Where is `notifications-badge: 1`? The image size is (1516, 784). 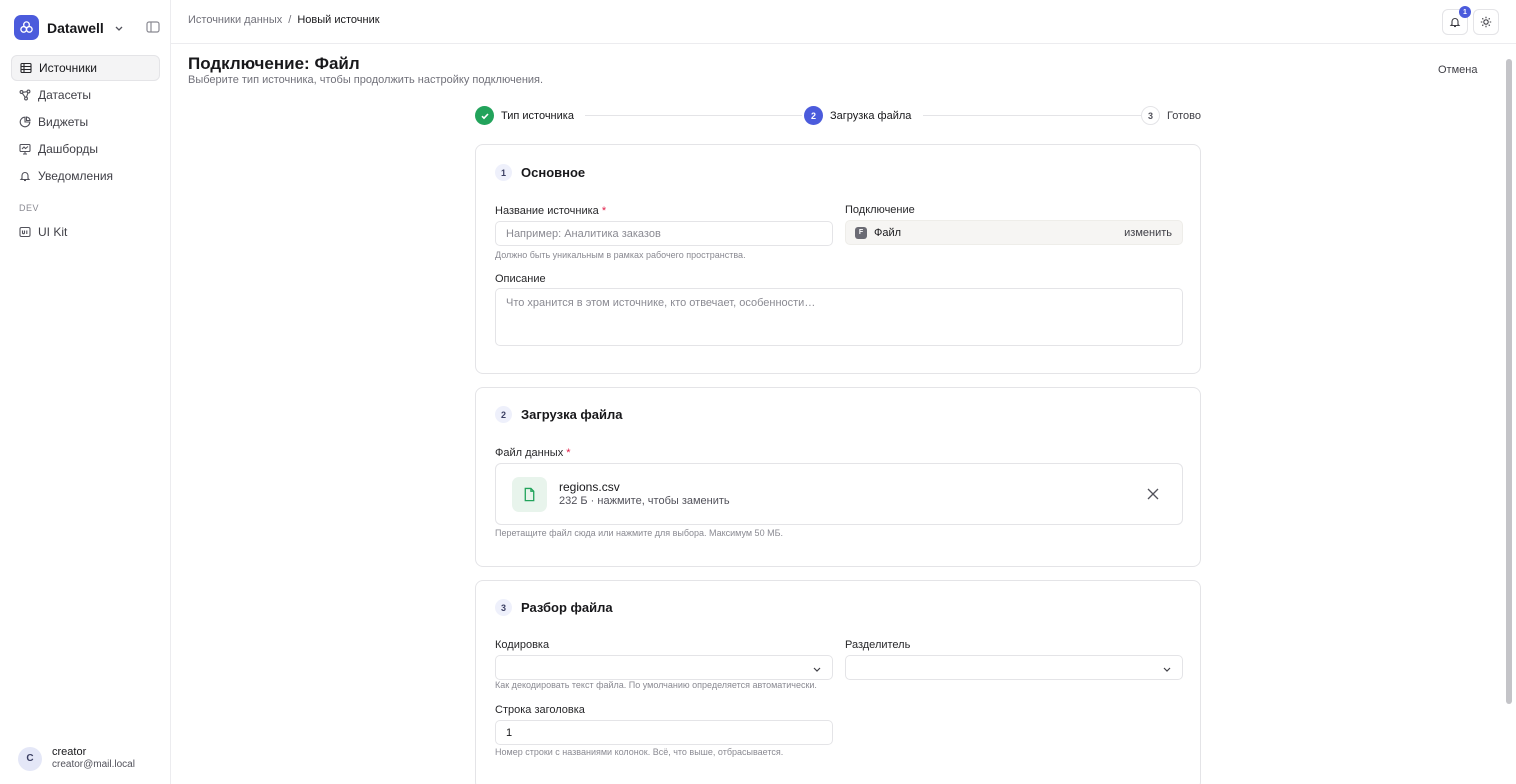 notifications-badge: 1 is located at coordinates (1465, 12).